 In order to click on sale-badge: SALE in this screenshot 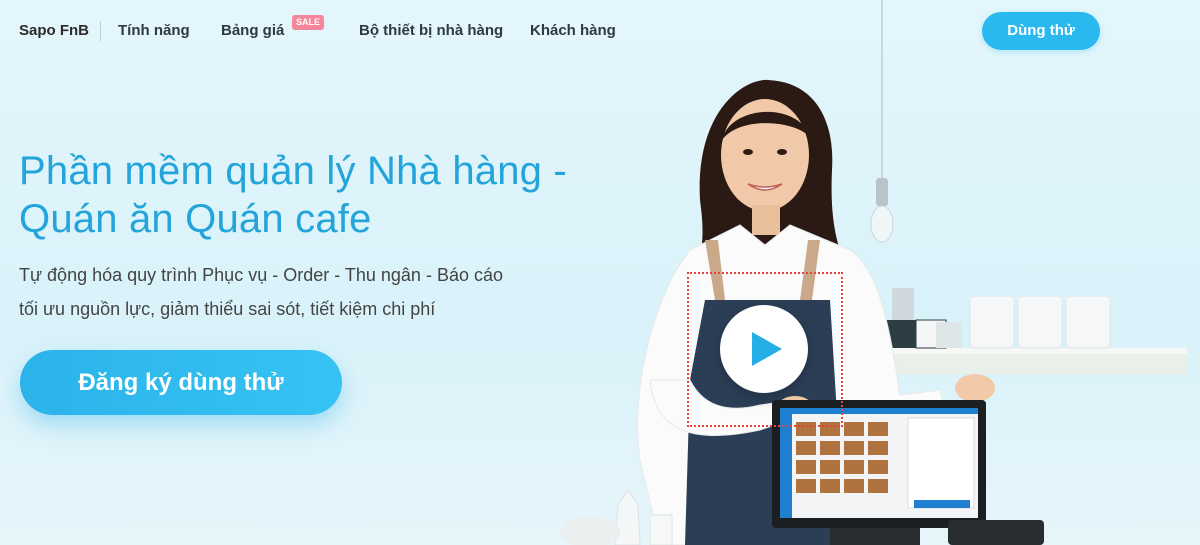, I will do `click(308, 22)`.